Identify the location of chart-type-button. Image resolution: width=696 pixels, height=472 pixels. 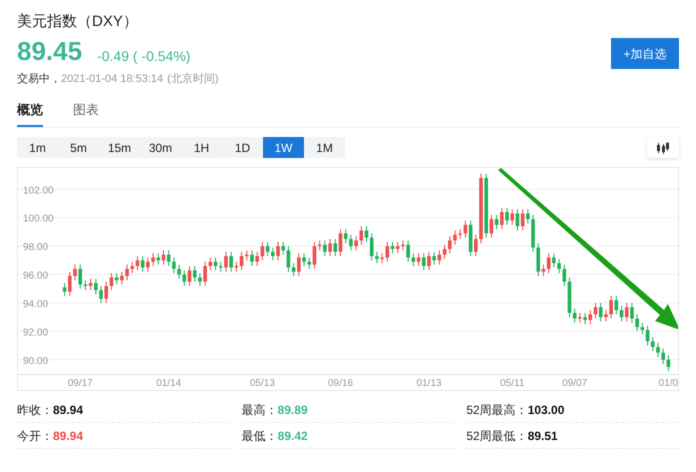
(663, 147).